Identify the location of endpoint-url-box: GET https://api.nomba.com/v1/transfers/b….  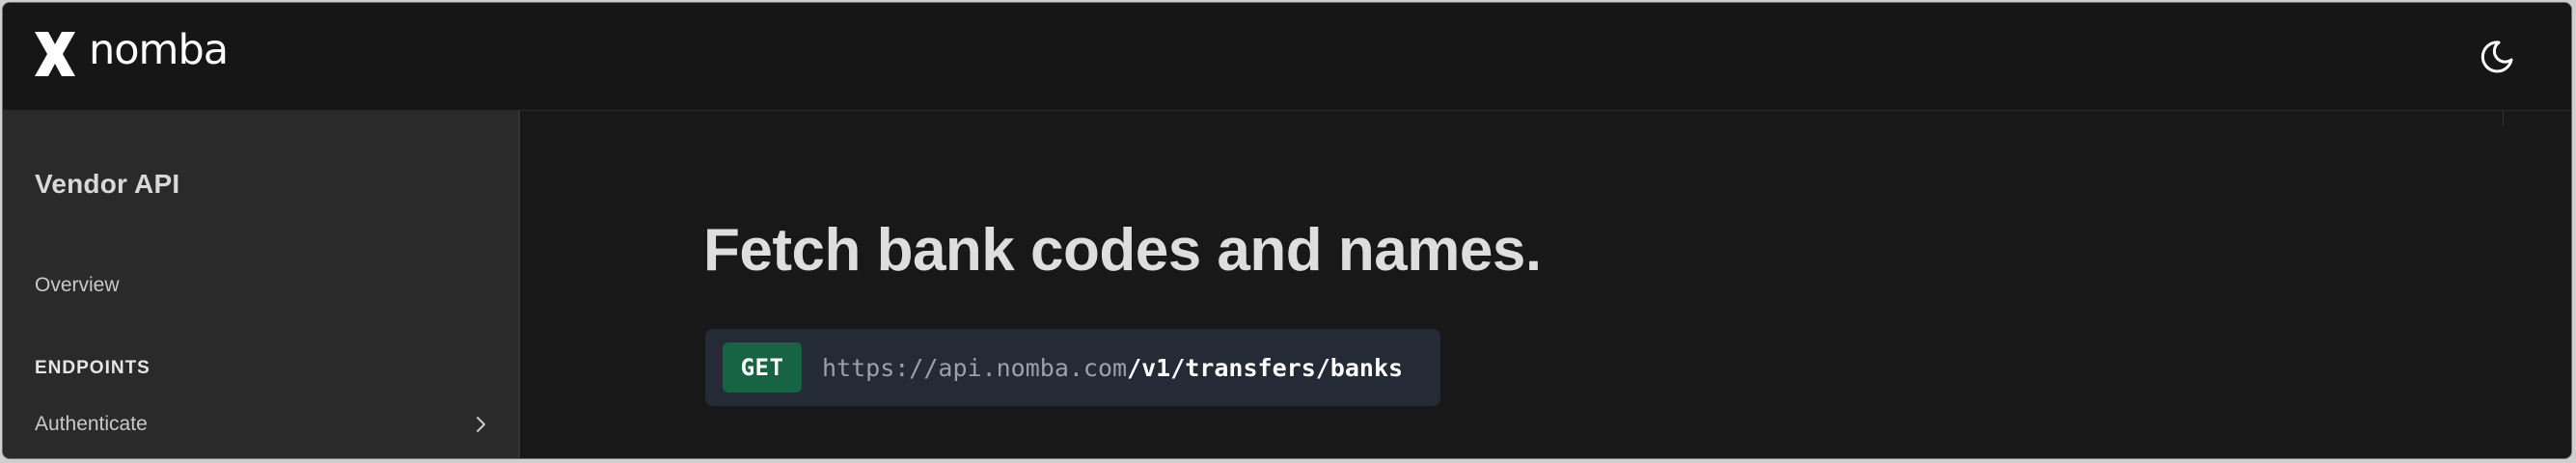
(1072, 368).